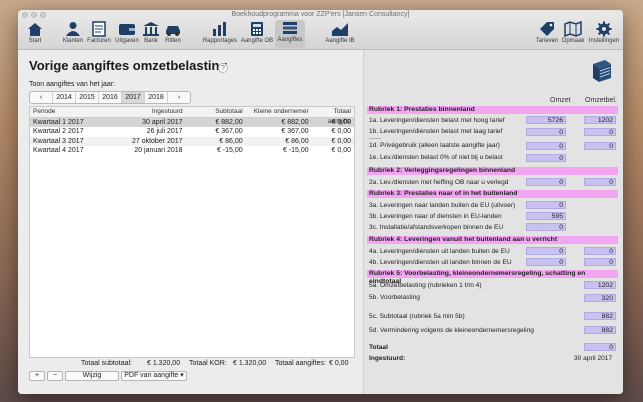 Image resolution: width=643 pixels, height=402 pixels. I want to click on toolbar-facturen: Facturen, so click(99, 32).